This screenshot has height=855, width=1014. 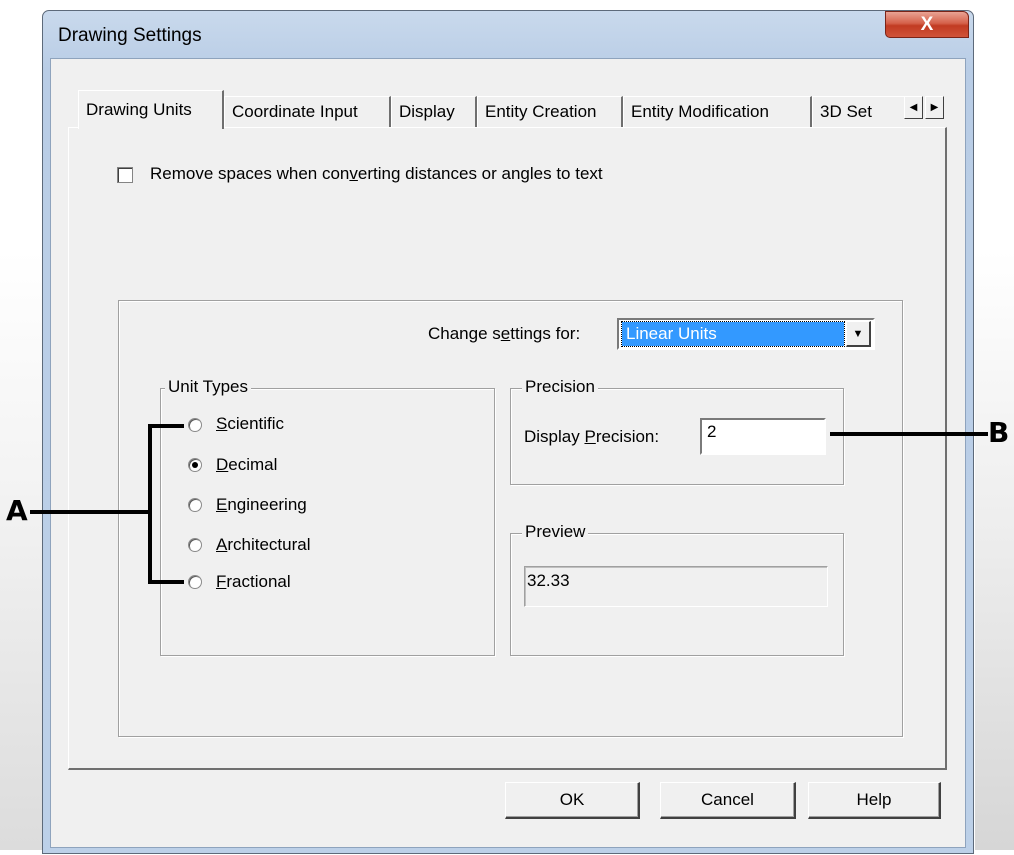 What do you see at coordinates (874, 800) in the screenshot?
I see `help-button: Help` at bounding box center [874, 800].